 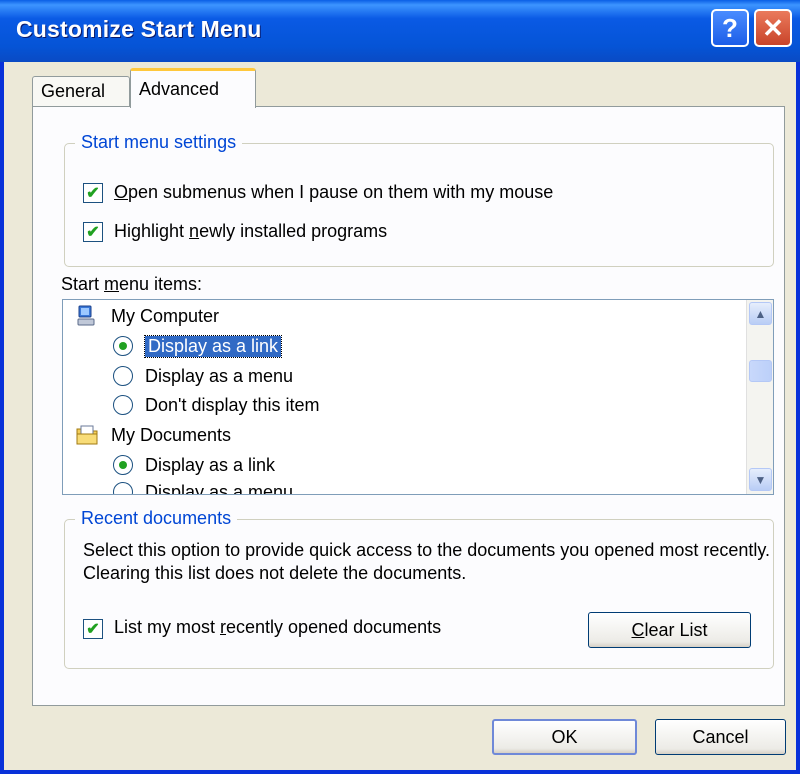 I want to click on open-submenus-checkbox: ✔, so click(x=93, y=193).